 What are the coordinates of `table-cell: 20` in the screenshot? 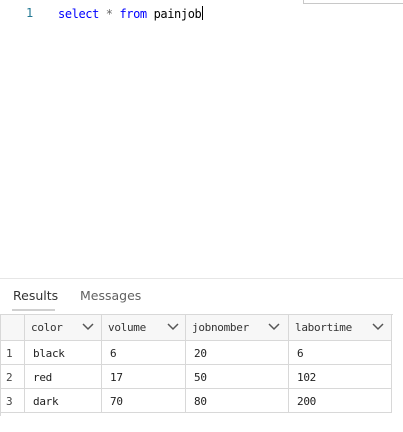 It's located at (237, 353).